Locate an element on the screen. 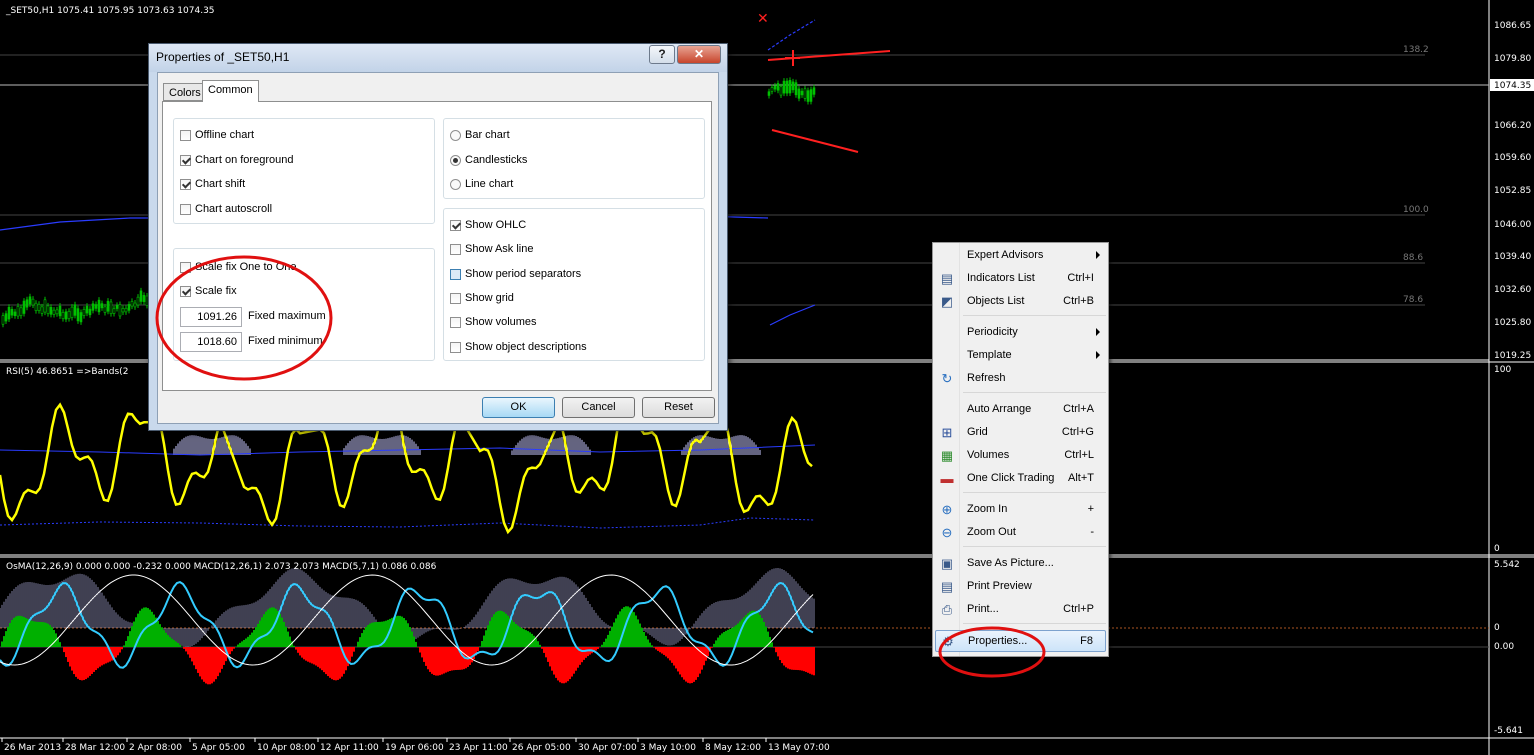  scale-fix-one-to-one-checkbox is located at coordinates (185, 267).